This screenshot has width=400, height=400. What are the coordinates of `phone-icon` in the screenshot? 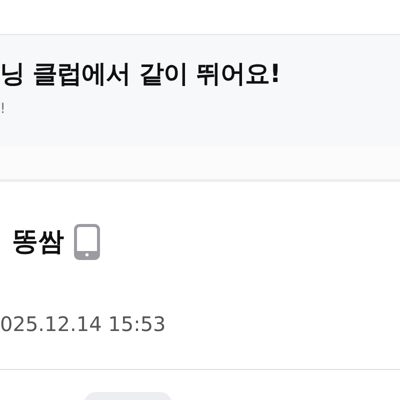 It's located at (87, 242).